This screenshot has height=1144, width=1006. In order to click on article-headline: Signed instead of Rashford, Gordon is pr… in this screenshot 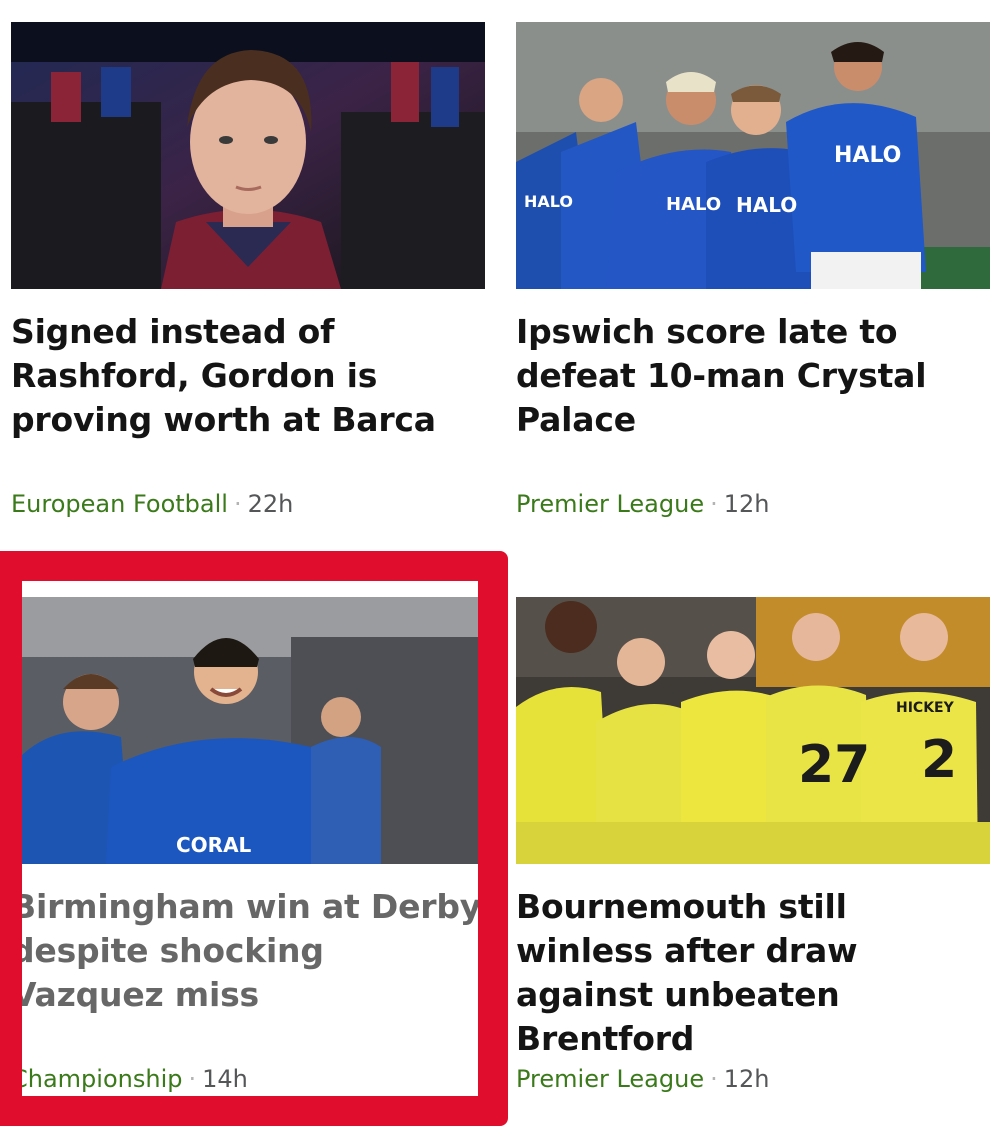, I will do `click(248, 376)`.